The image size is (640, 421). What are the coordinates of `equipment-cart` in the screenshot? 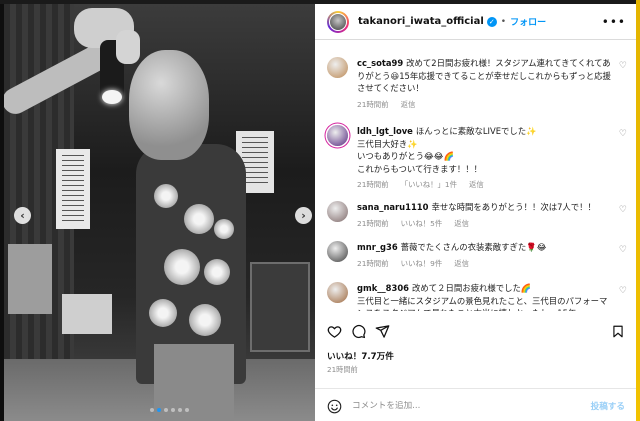 It's located at (87, 314).